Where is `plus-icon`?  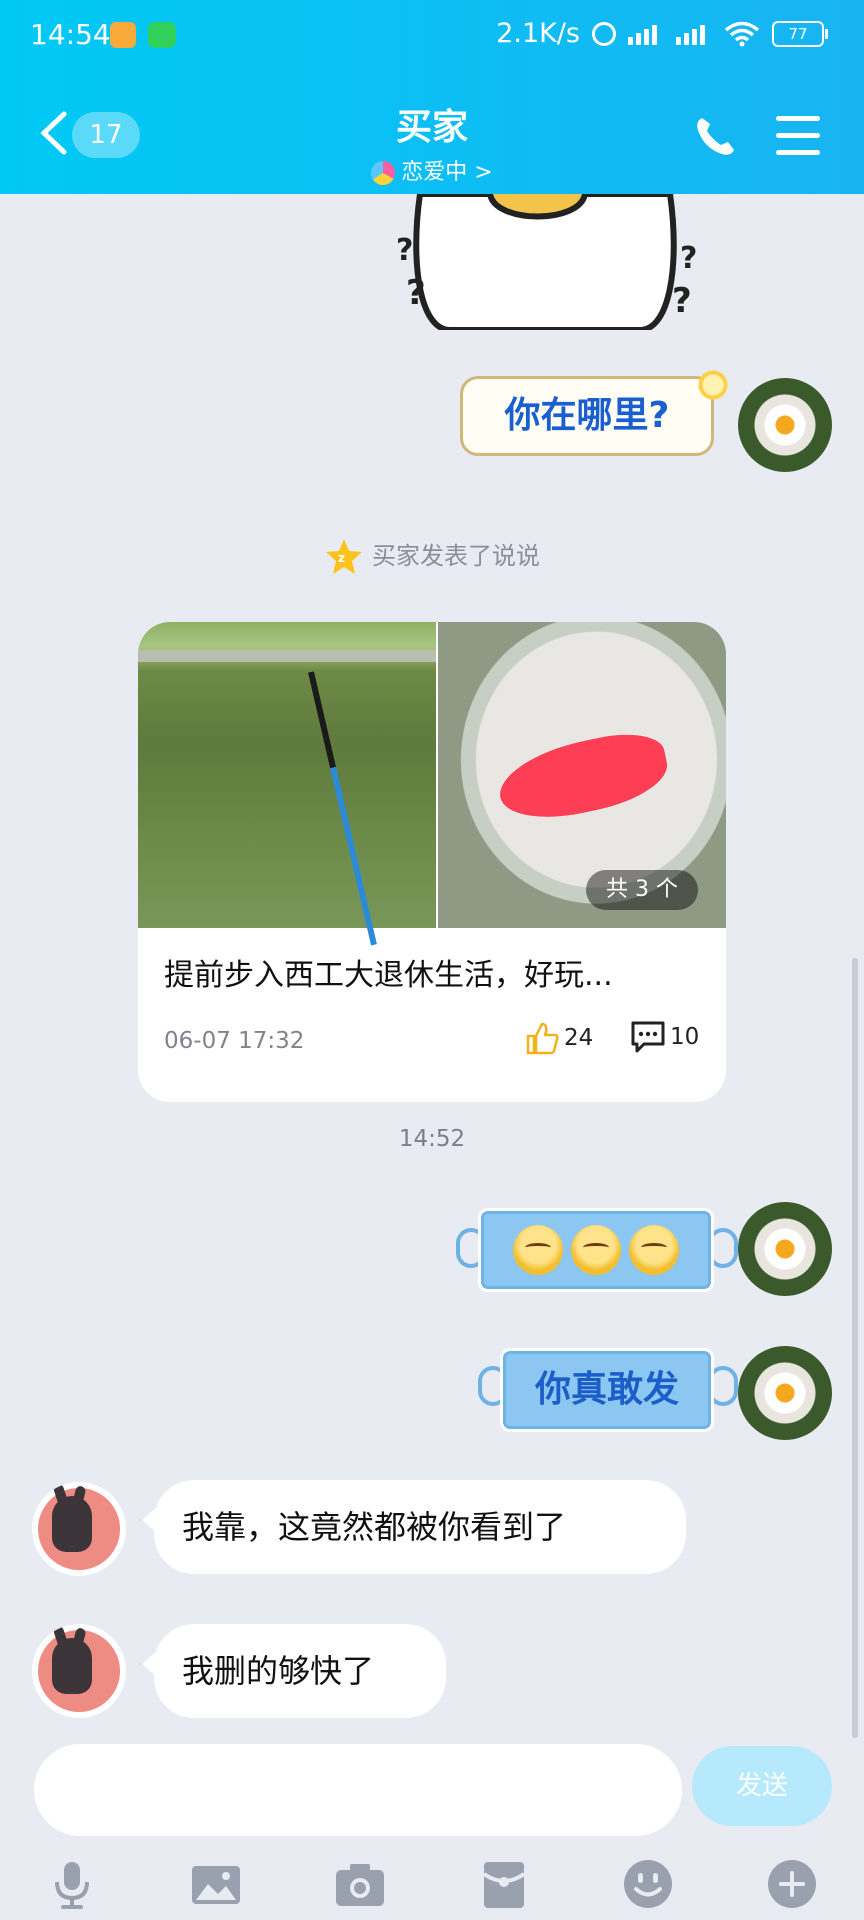 plus-icon is located at coordinates (792, 1884).